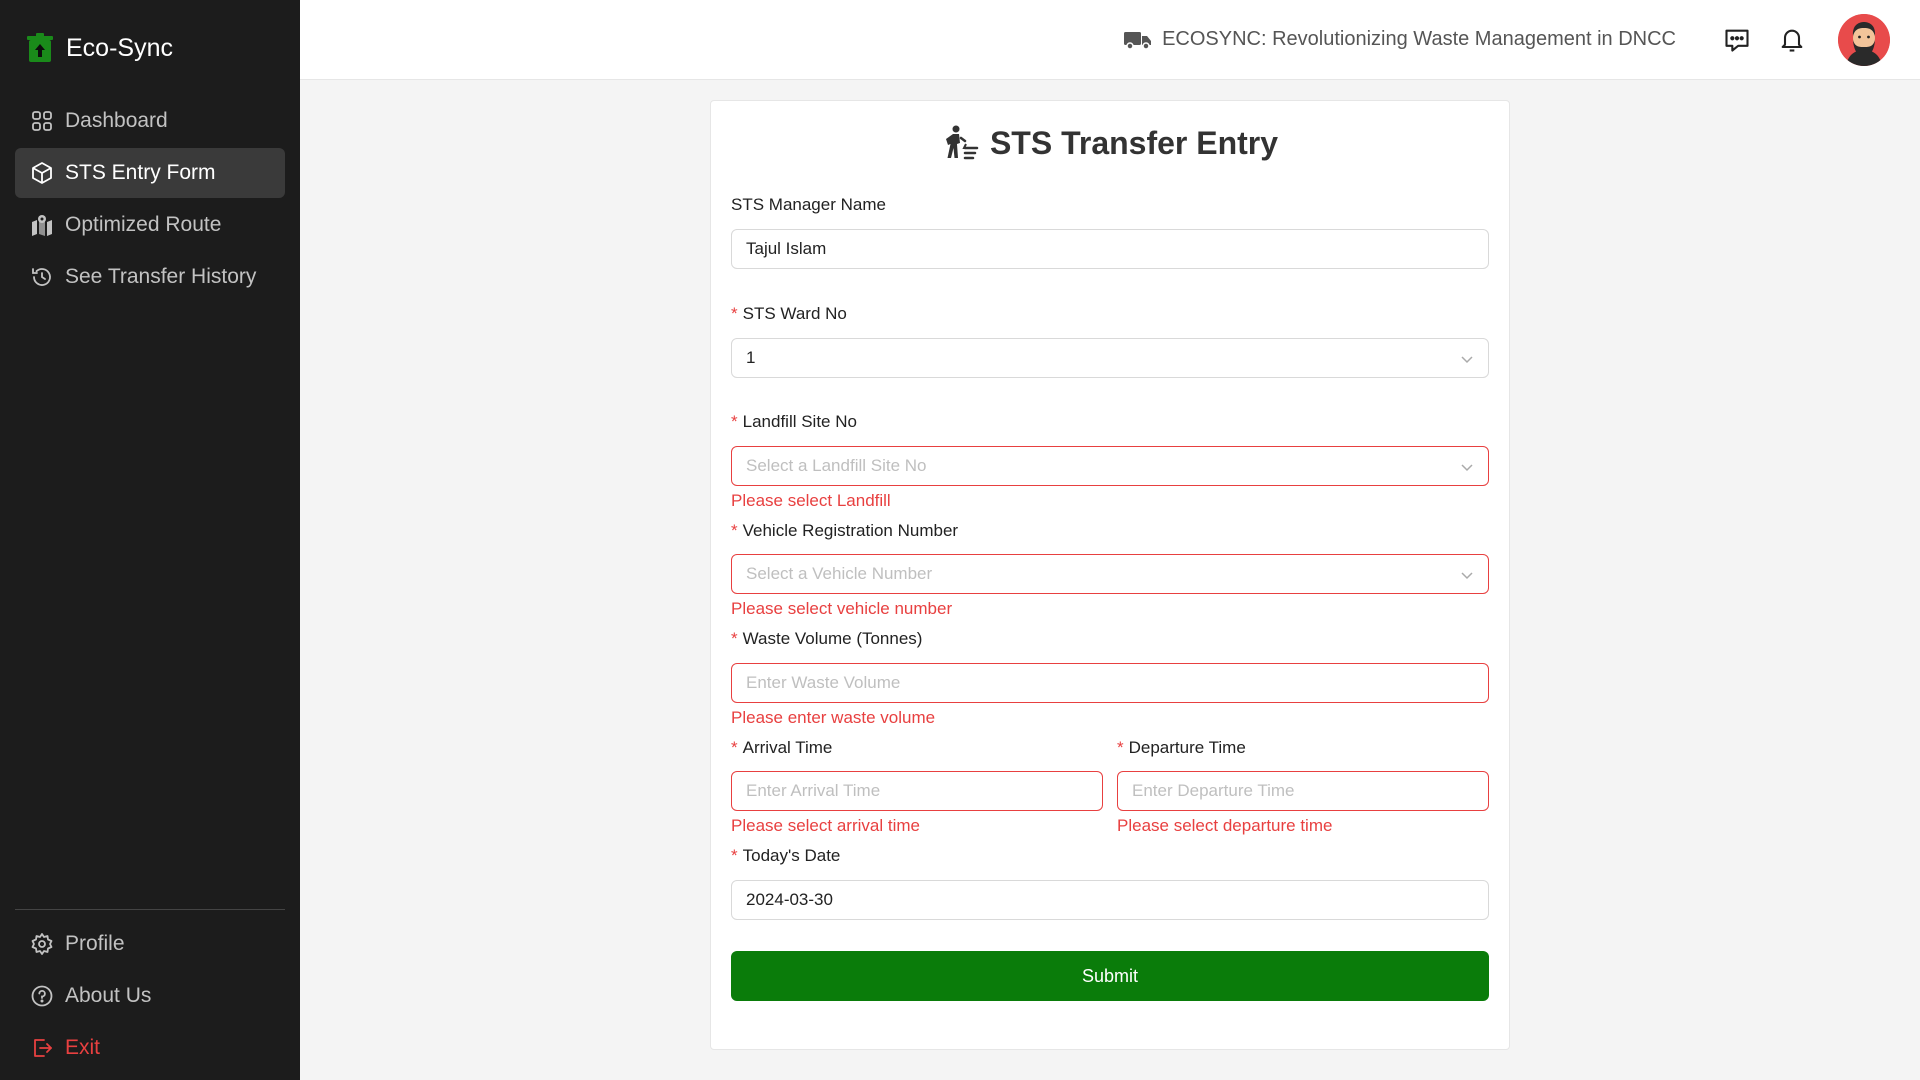  What do you see at coordinates (1110, 466) in the screenshot?
I see `landfill-select: Select a Landfill Site No` at bounding box center [1110, 466].